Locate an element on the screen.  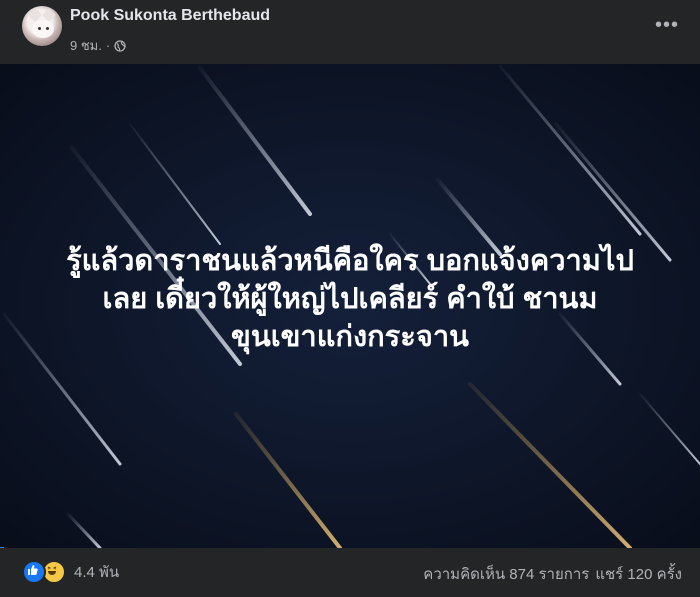
shares-count: แชร์ 120 ครั้ง is located at coordinates (638, 574).